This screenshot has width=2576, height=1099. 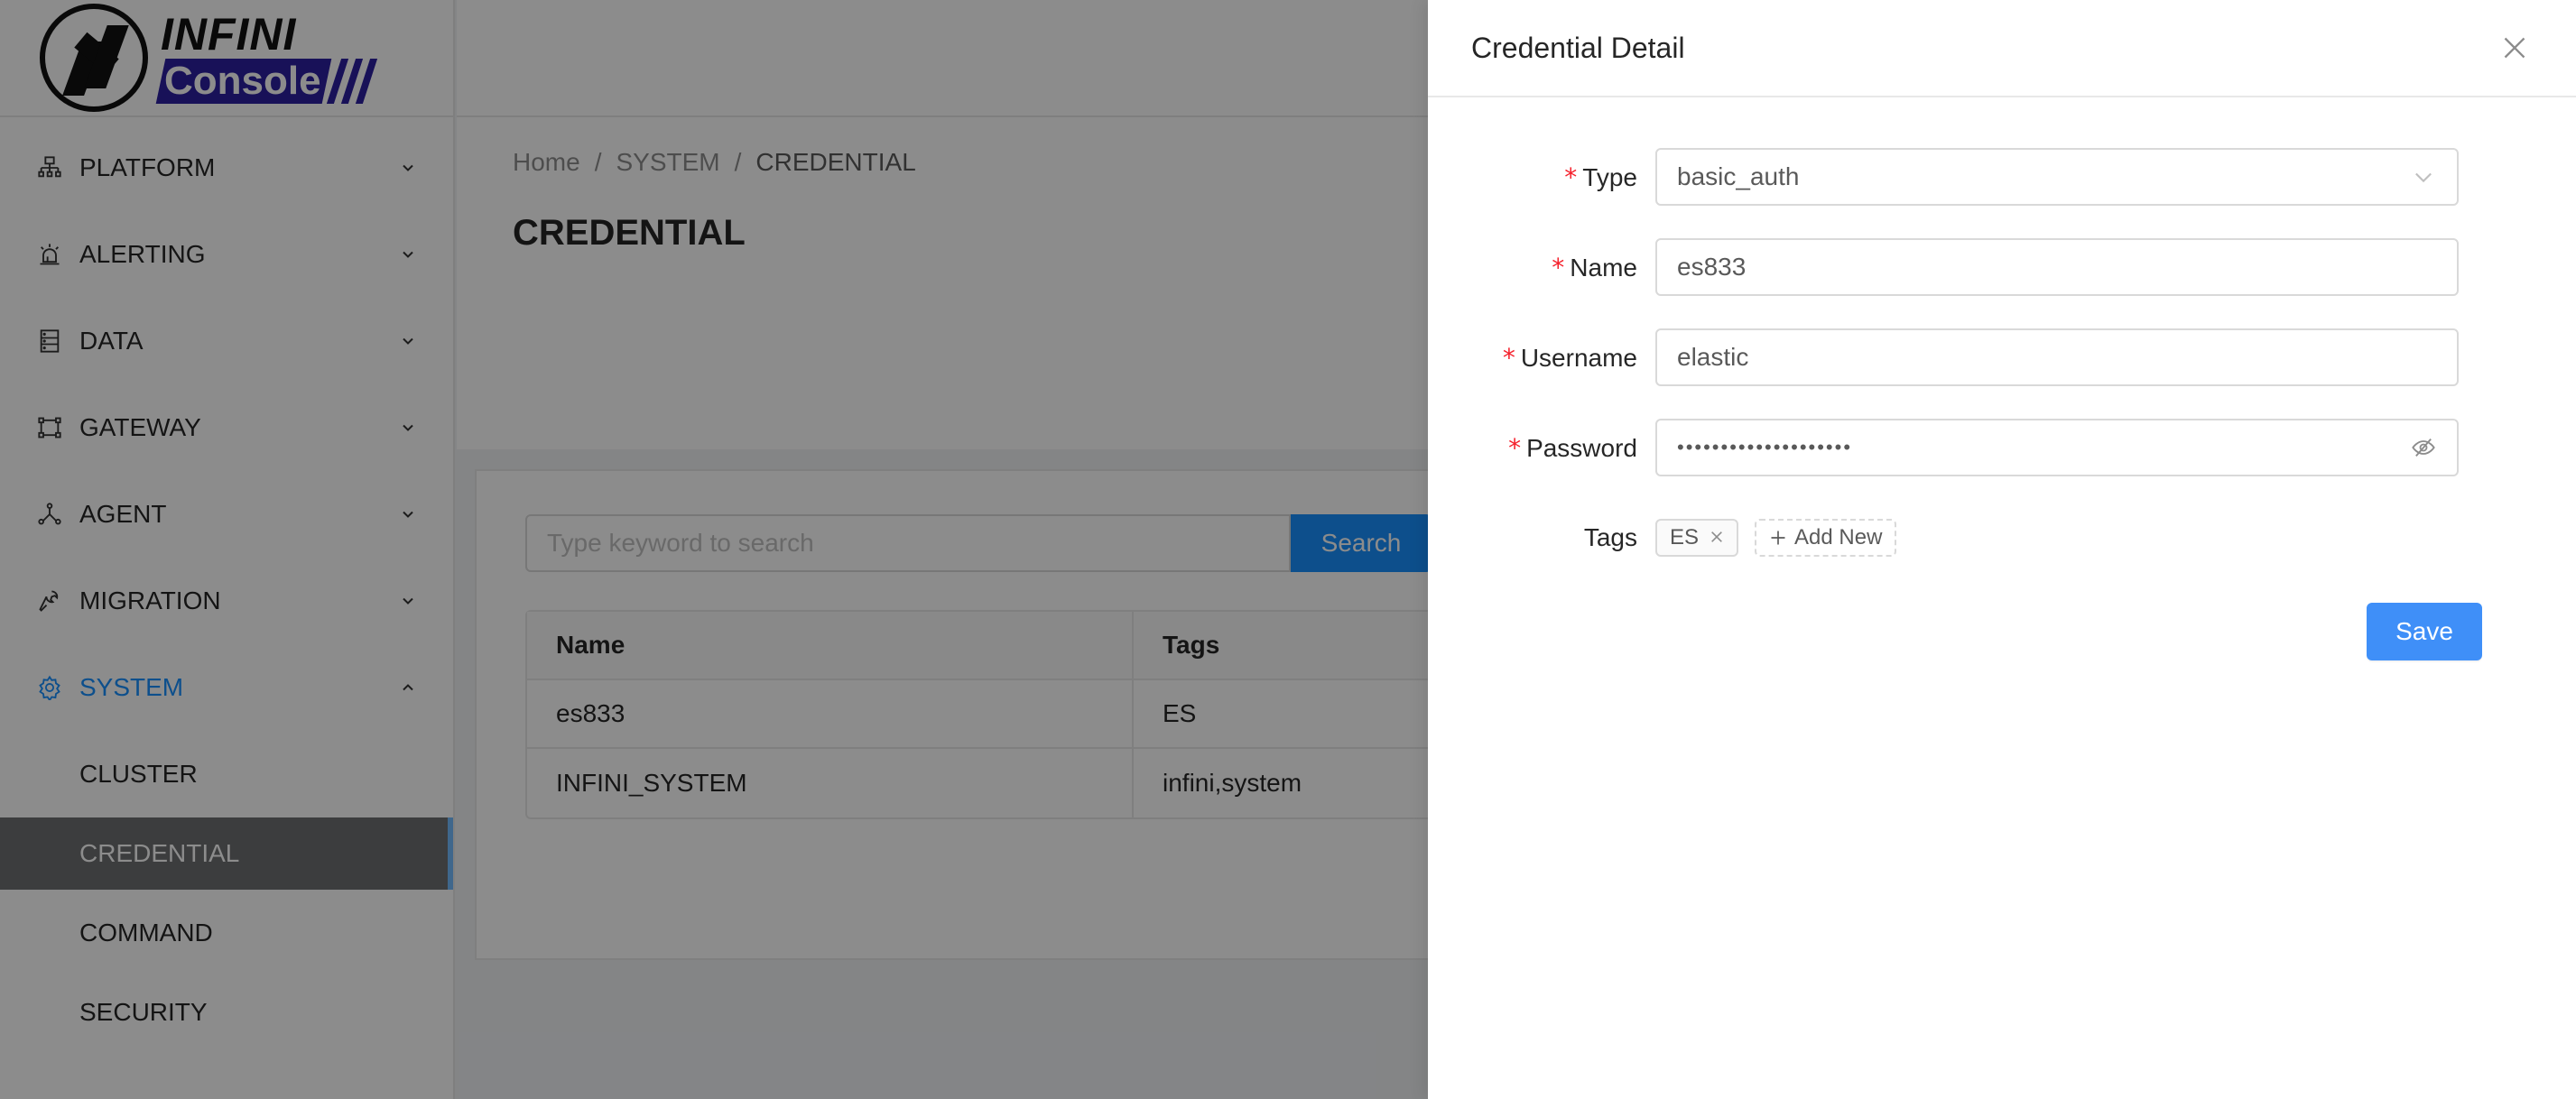 I want to click on name-input: es833, so click(x=2057, y=267).